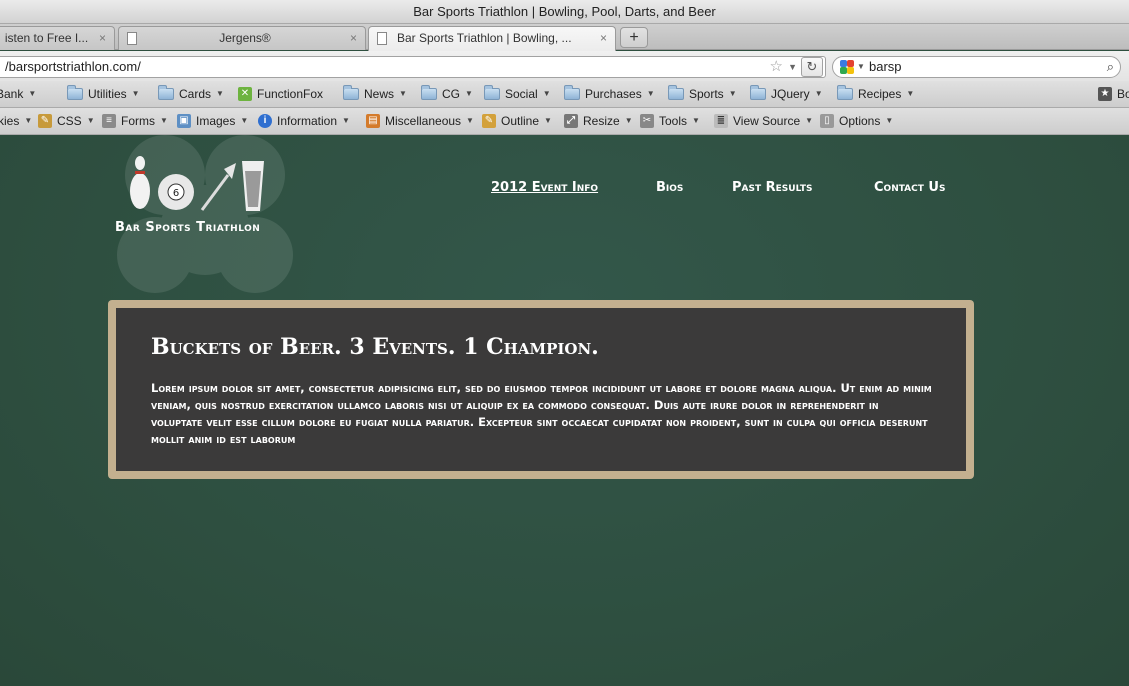 The image size is (1129, 686). What do you see at coordinates (447, 94) in the screenshot?
I see `bookmark-cg: CG ▼` at bounding box center [447, 94].